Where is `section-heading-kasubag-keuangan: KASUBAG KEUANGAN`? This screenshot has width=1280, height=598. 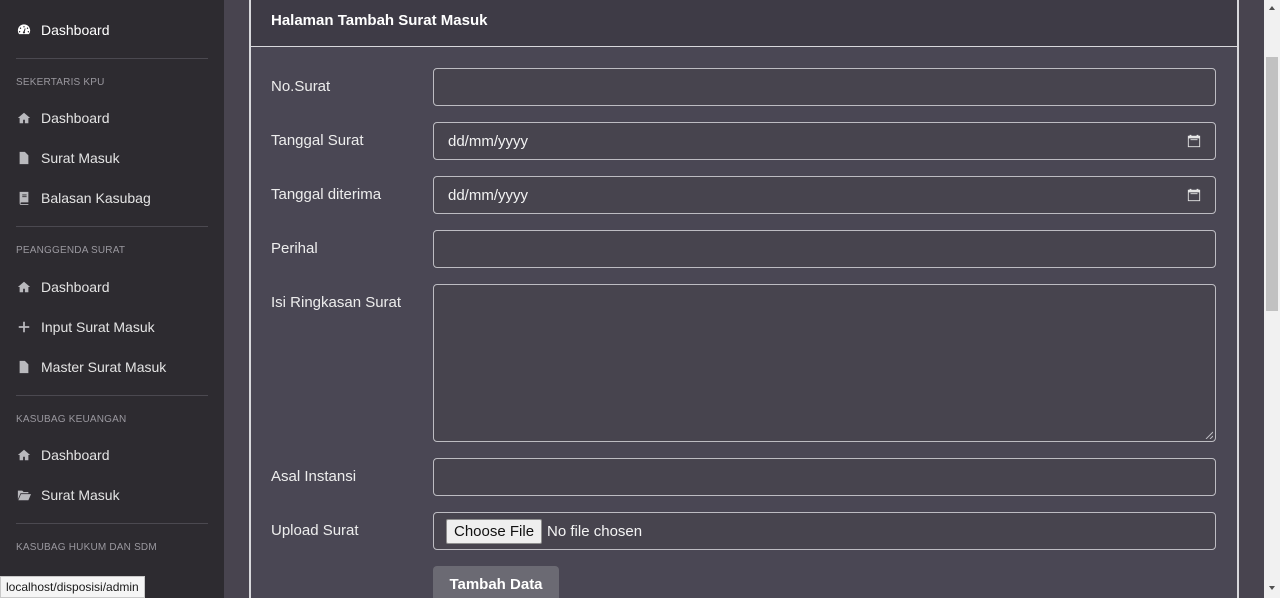
section-heading-kasubag-keuangan: KASUBAG KEUANGAN is located at coordinates (71, 419).